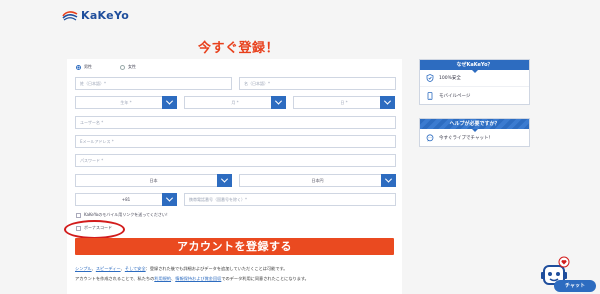  Describe the element at coordinates (153, 83) in the screenshot. I see `last-name-input: 姓（日本語）*` at that location.